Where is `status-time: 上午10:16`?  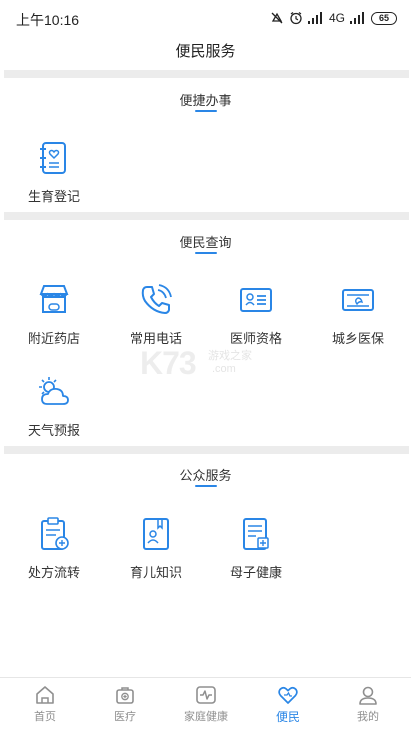
status-time: 上午10:16 is located at coordinates (48, 20).